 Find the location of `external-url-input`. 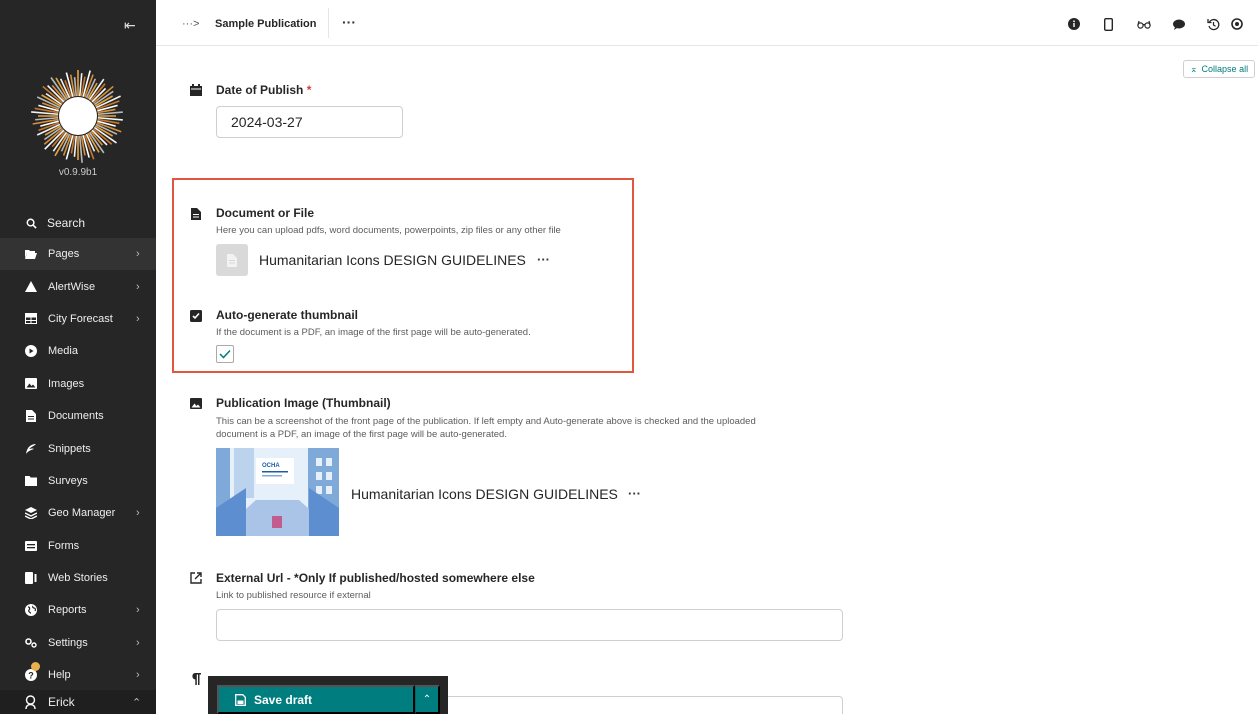

external-url-input is located at coordinates (529, 625).